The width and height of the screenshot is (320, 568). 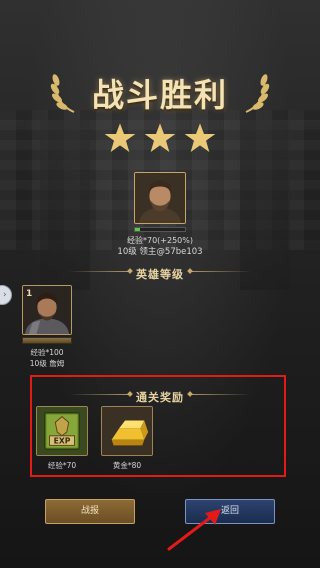 I want to click on victory-title: 战斗胜利, so click(x=159, y=95).